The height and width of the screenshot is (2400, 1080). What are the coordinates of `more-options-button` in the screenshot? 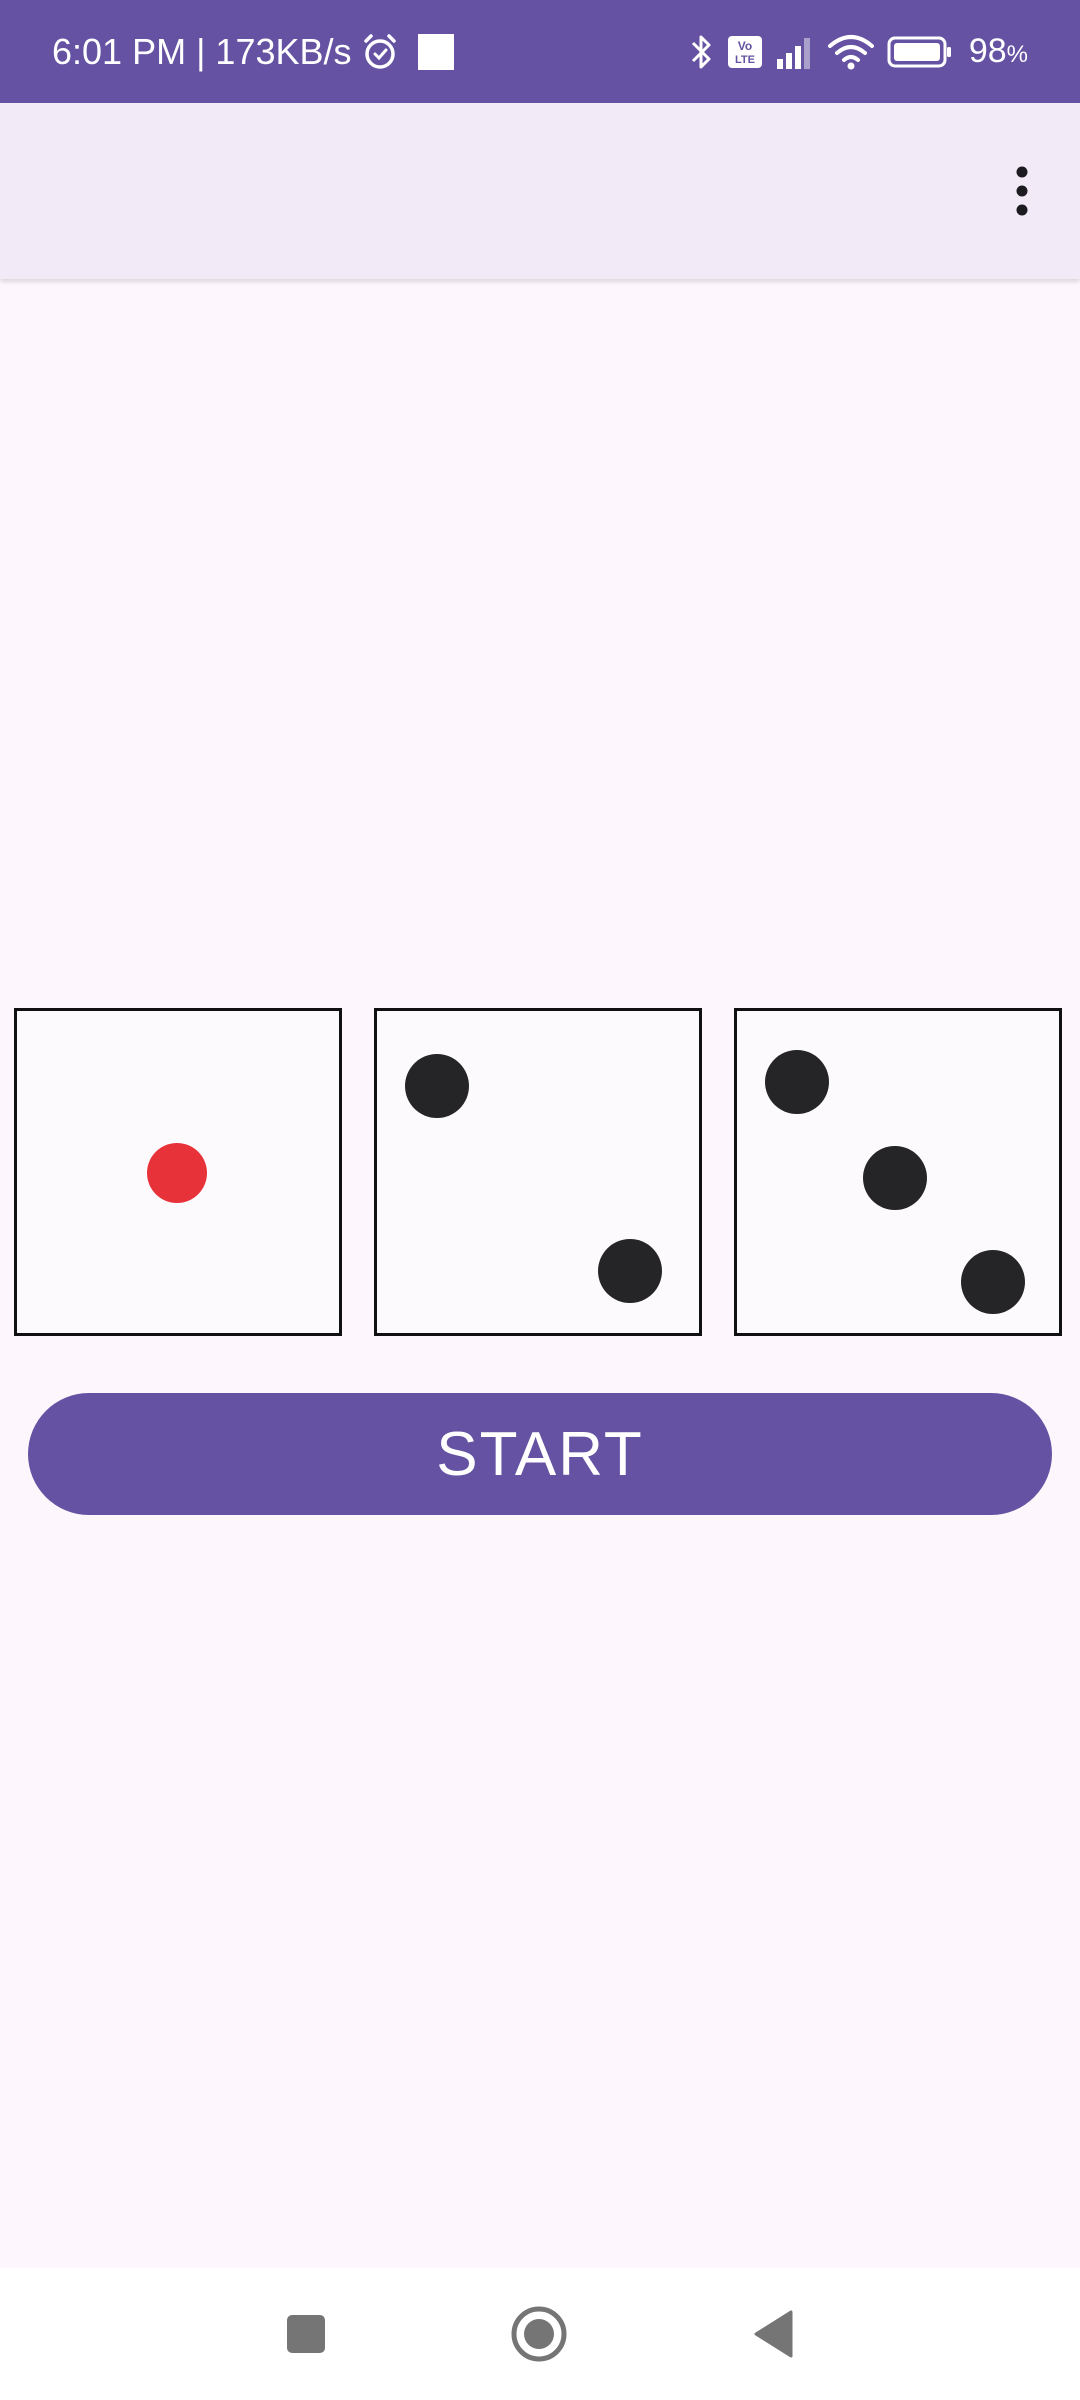 It's located at (1022, 191).